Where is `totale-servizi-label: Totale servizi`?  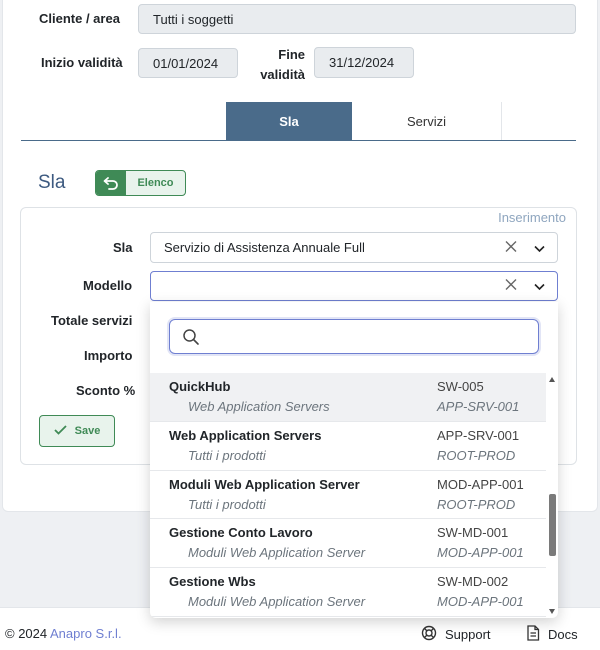 totale-servizi-label: Totale servizi is located at coordinates (92, 320).